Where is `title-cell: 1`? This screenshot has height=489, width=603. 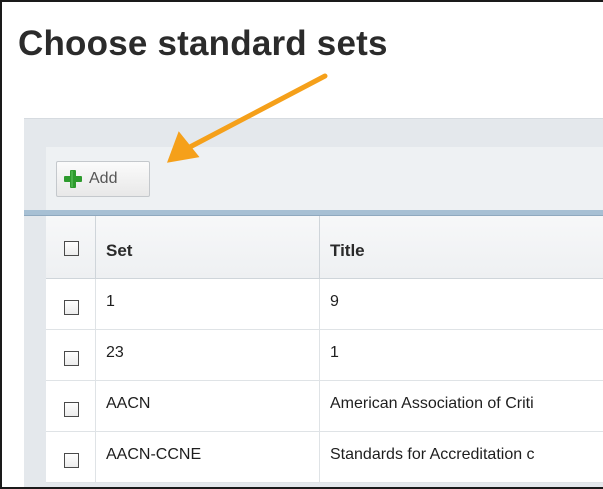 title-cell: 1 is located at coordinates (461, 355).